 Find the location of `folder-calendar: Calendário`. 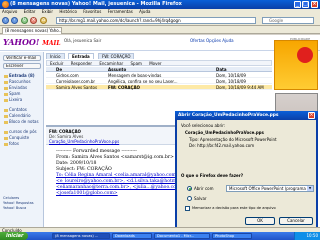

folder-calendar: Calendário is located at coordinates (17, 115).